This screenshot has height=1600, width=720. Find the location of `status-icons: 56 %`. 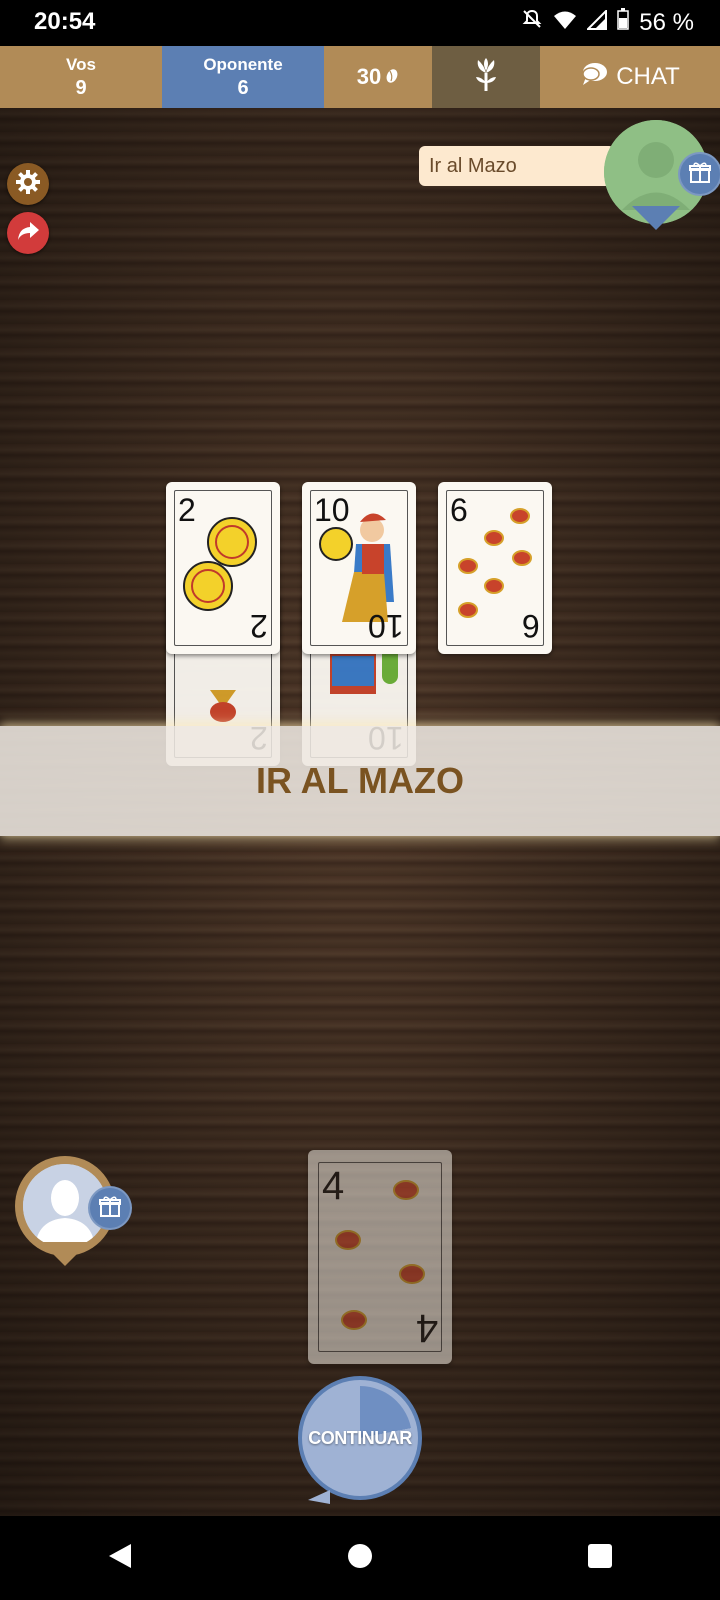

status-icons: 56 % is located at coordinates (607, 22).